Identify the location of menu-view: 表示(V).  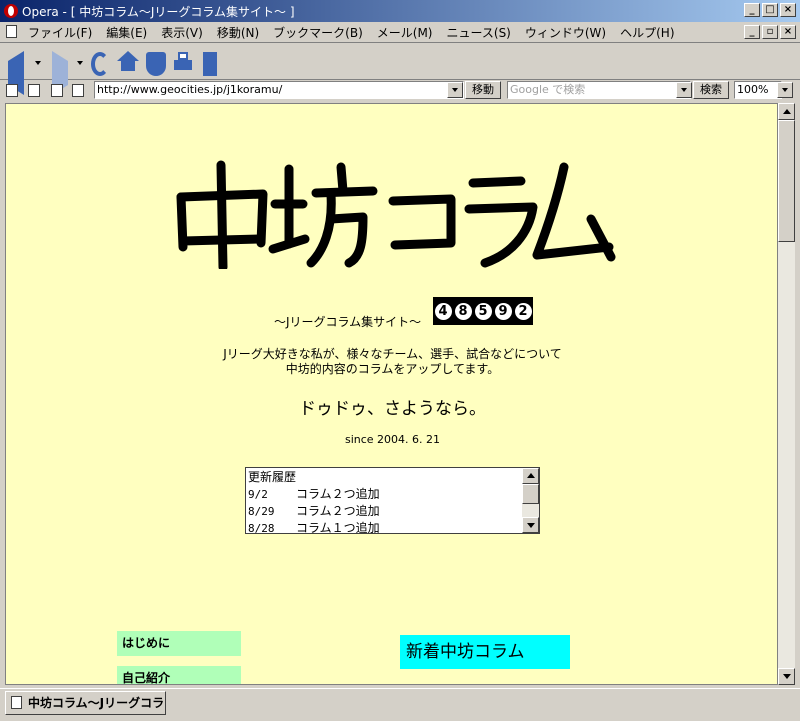
(182, 32).